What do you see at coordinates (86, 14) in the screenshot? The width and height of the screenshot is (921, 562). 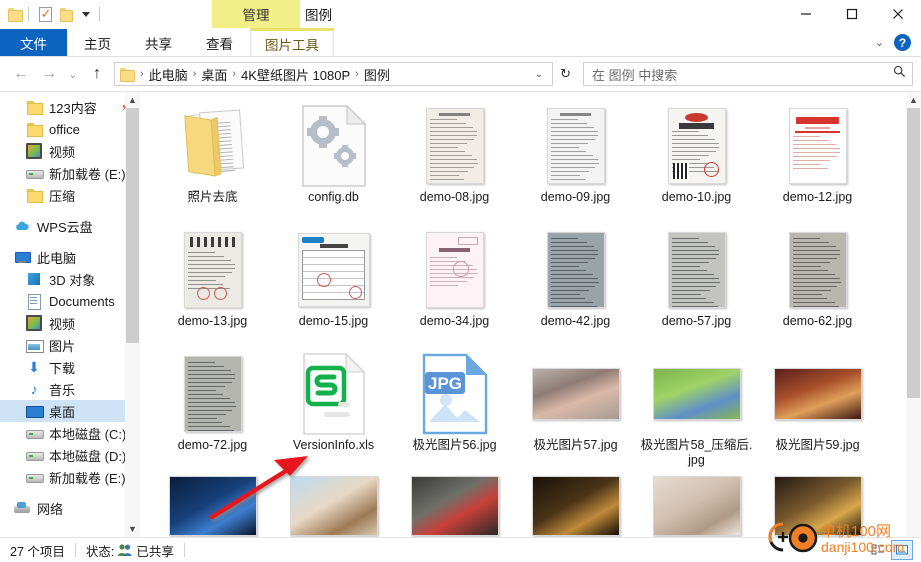 I see `customize-qat-icon` at bounding box center [86, 14].